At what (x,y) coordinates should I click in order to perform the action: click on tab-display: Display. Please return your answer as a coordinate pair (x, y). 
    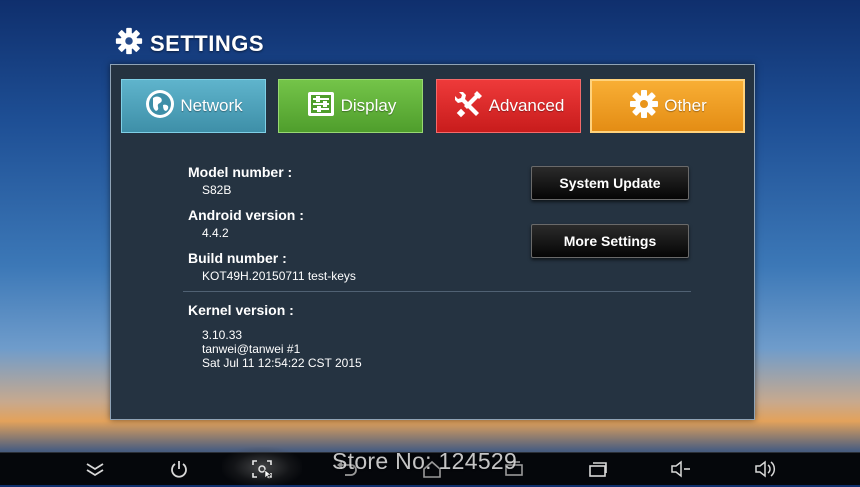
    Looking at the image, I should click on (350, 106).